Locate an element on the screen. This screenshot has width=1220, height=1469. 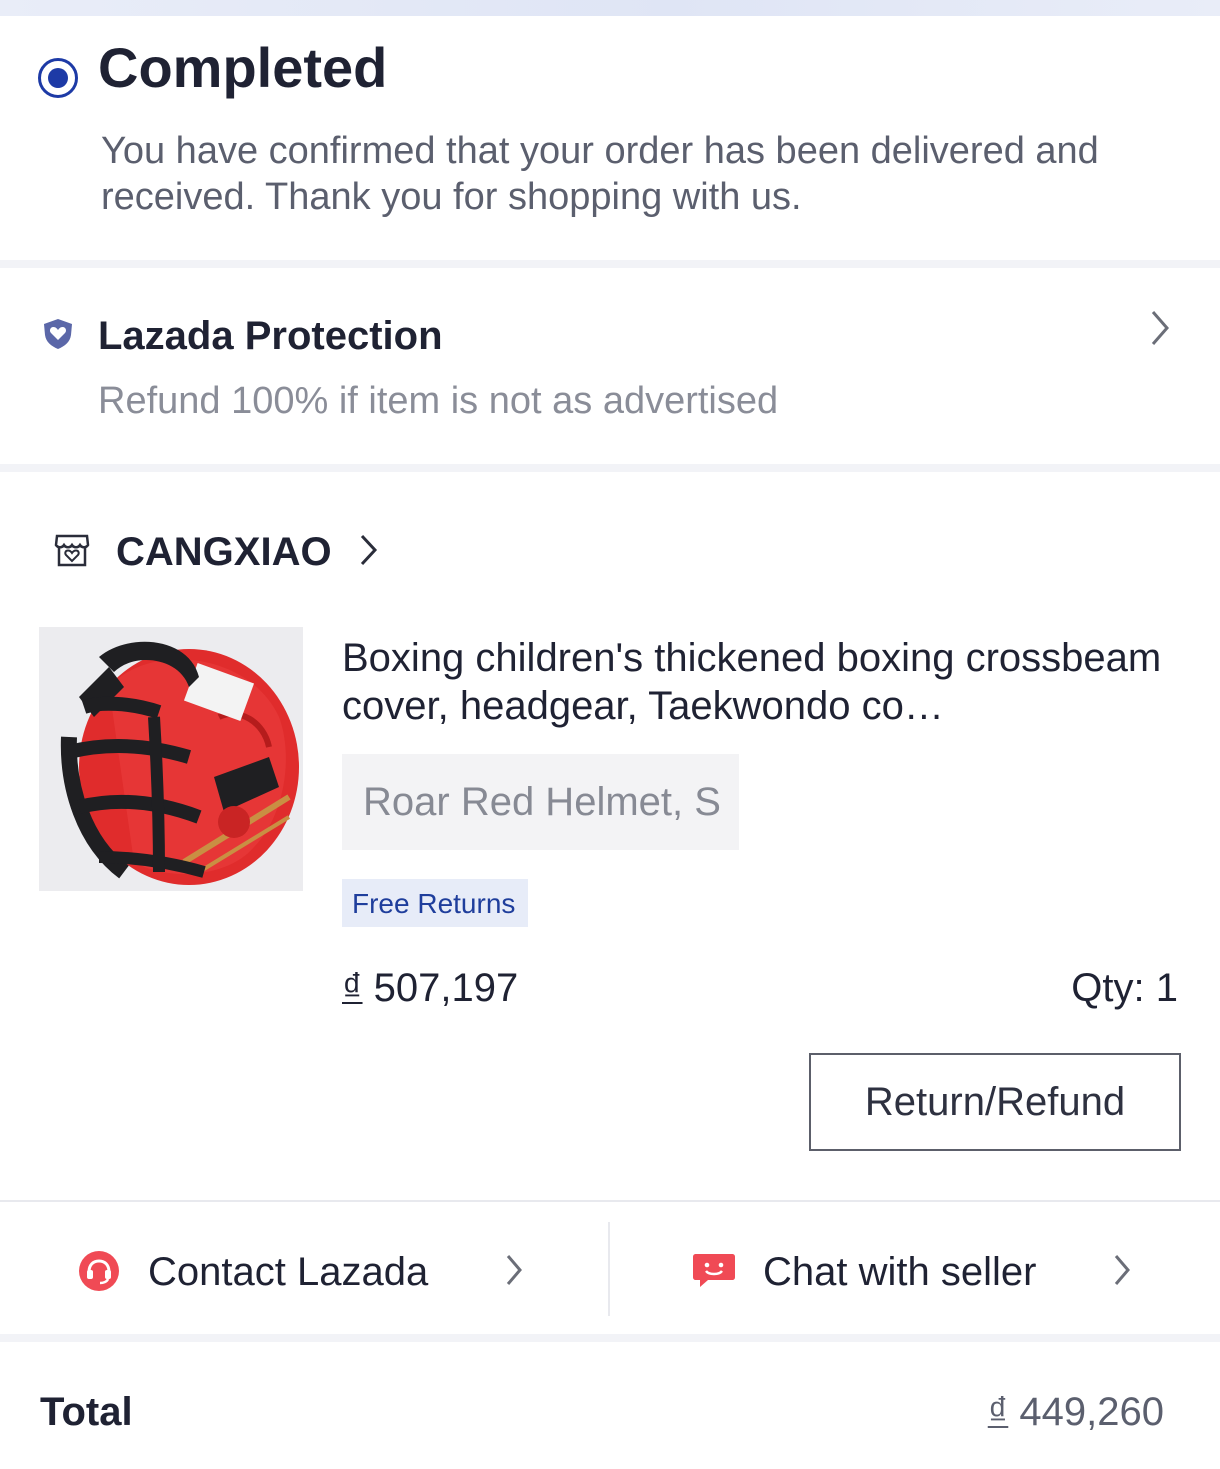
free-returns-badge: Free Returns is located at coordinates (435, 903).